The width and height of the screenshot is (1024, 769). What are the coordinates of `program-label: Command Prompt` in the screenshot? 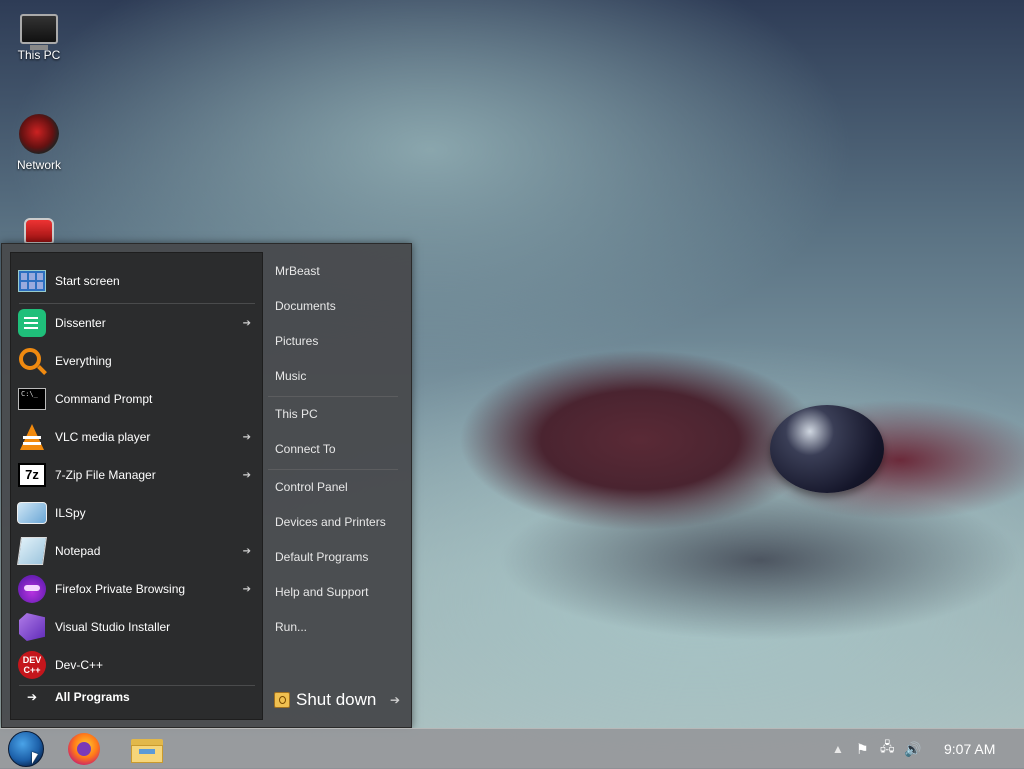 It's located at (104, 399).